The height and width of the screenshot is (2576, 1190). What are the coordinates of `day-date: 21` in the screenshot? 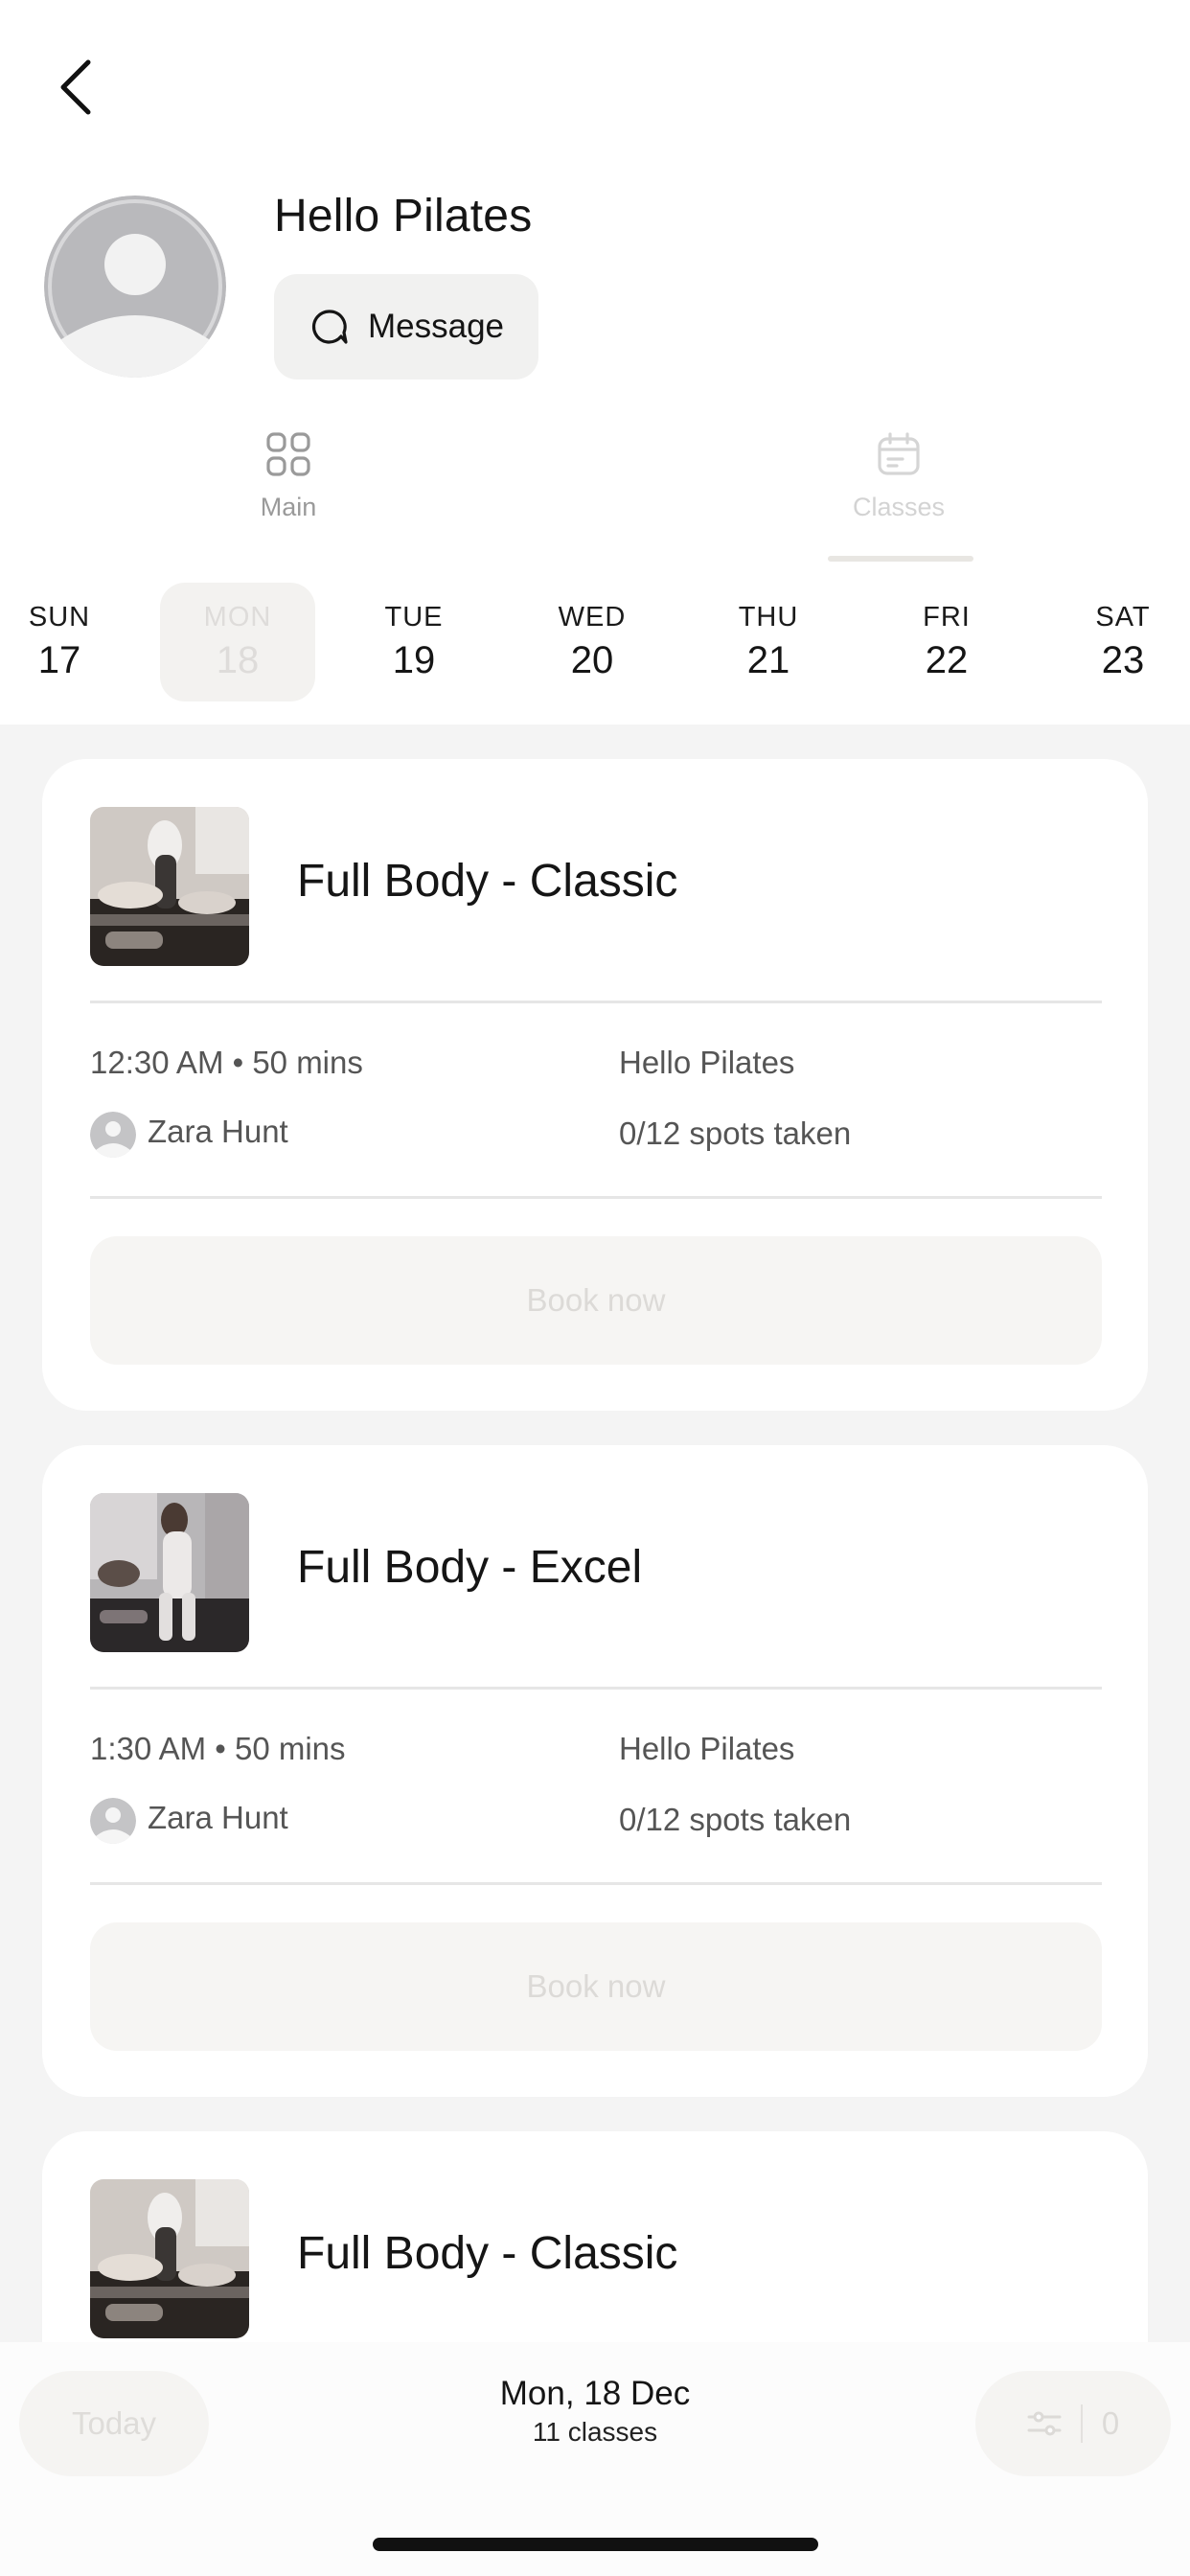 It's located at (768, 660).